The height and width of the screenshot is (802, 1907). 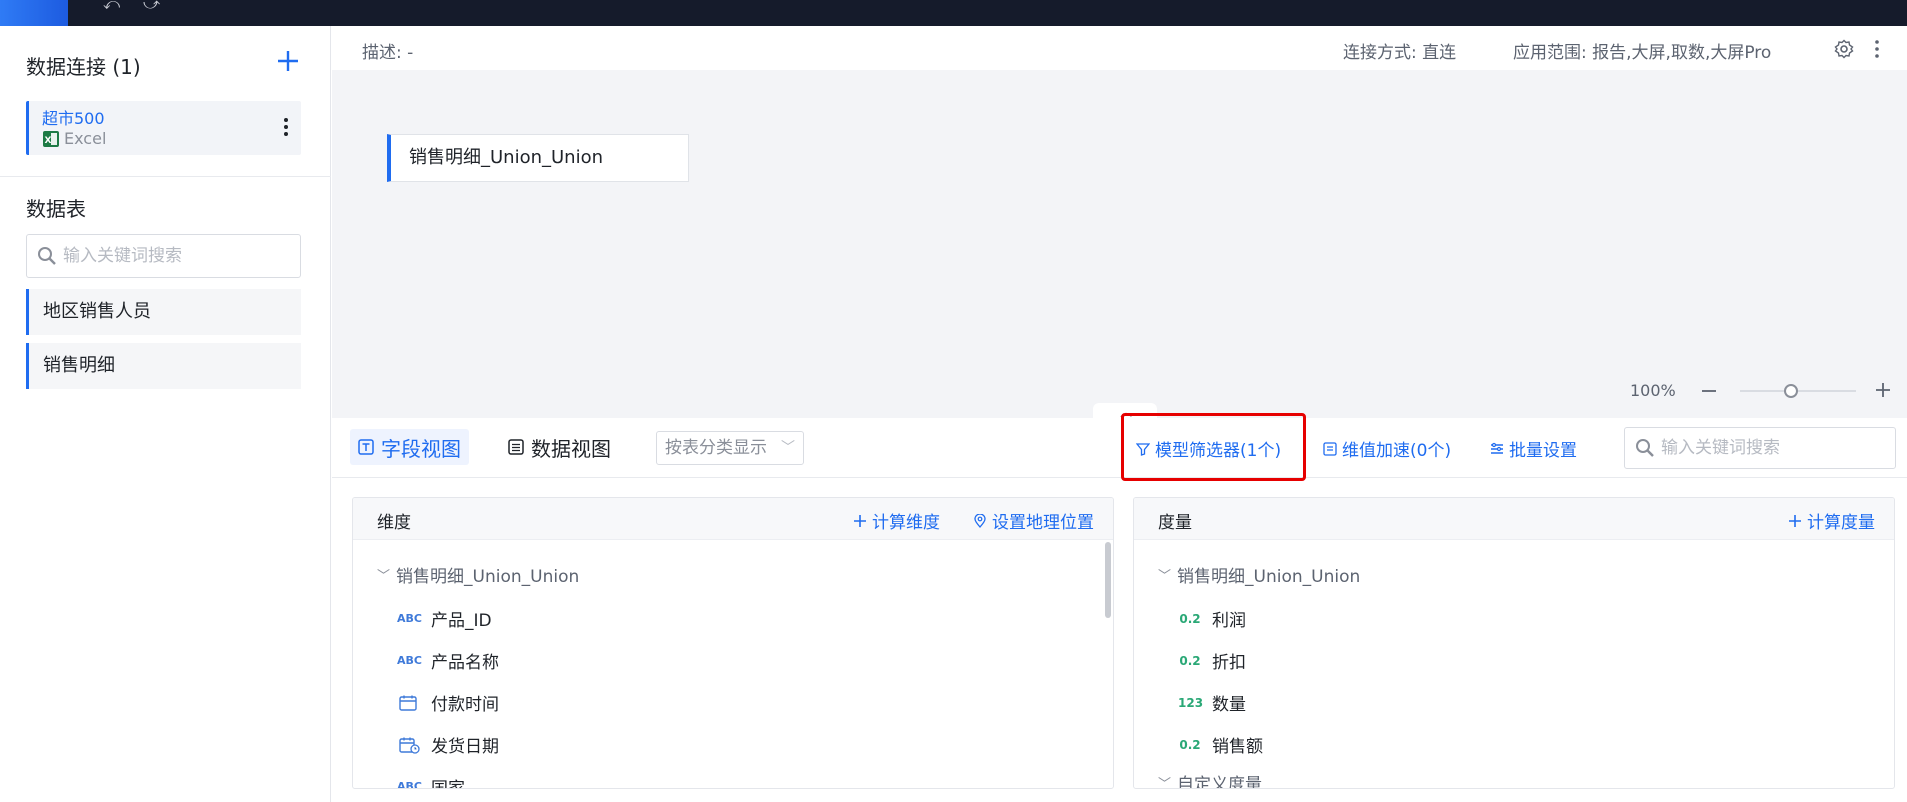 What do you see at coordinates (448, 784) in the screenshot?
I see `dimension-field-name: 国家` at bounding box center [448, 784].